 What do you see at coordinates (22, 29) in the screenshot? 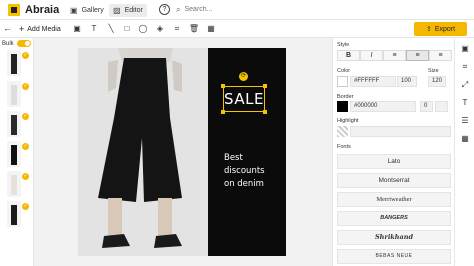
I see `plus-icon: +` at bounding box center [22, 29].